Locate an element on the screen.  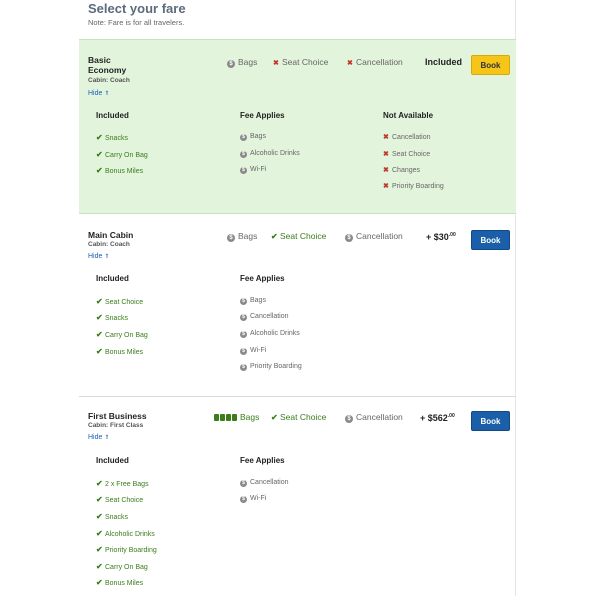
fare-price: Included is located at coordinates (444, 62).